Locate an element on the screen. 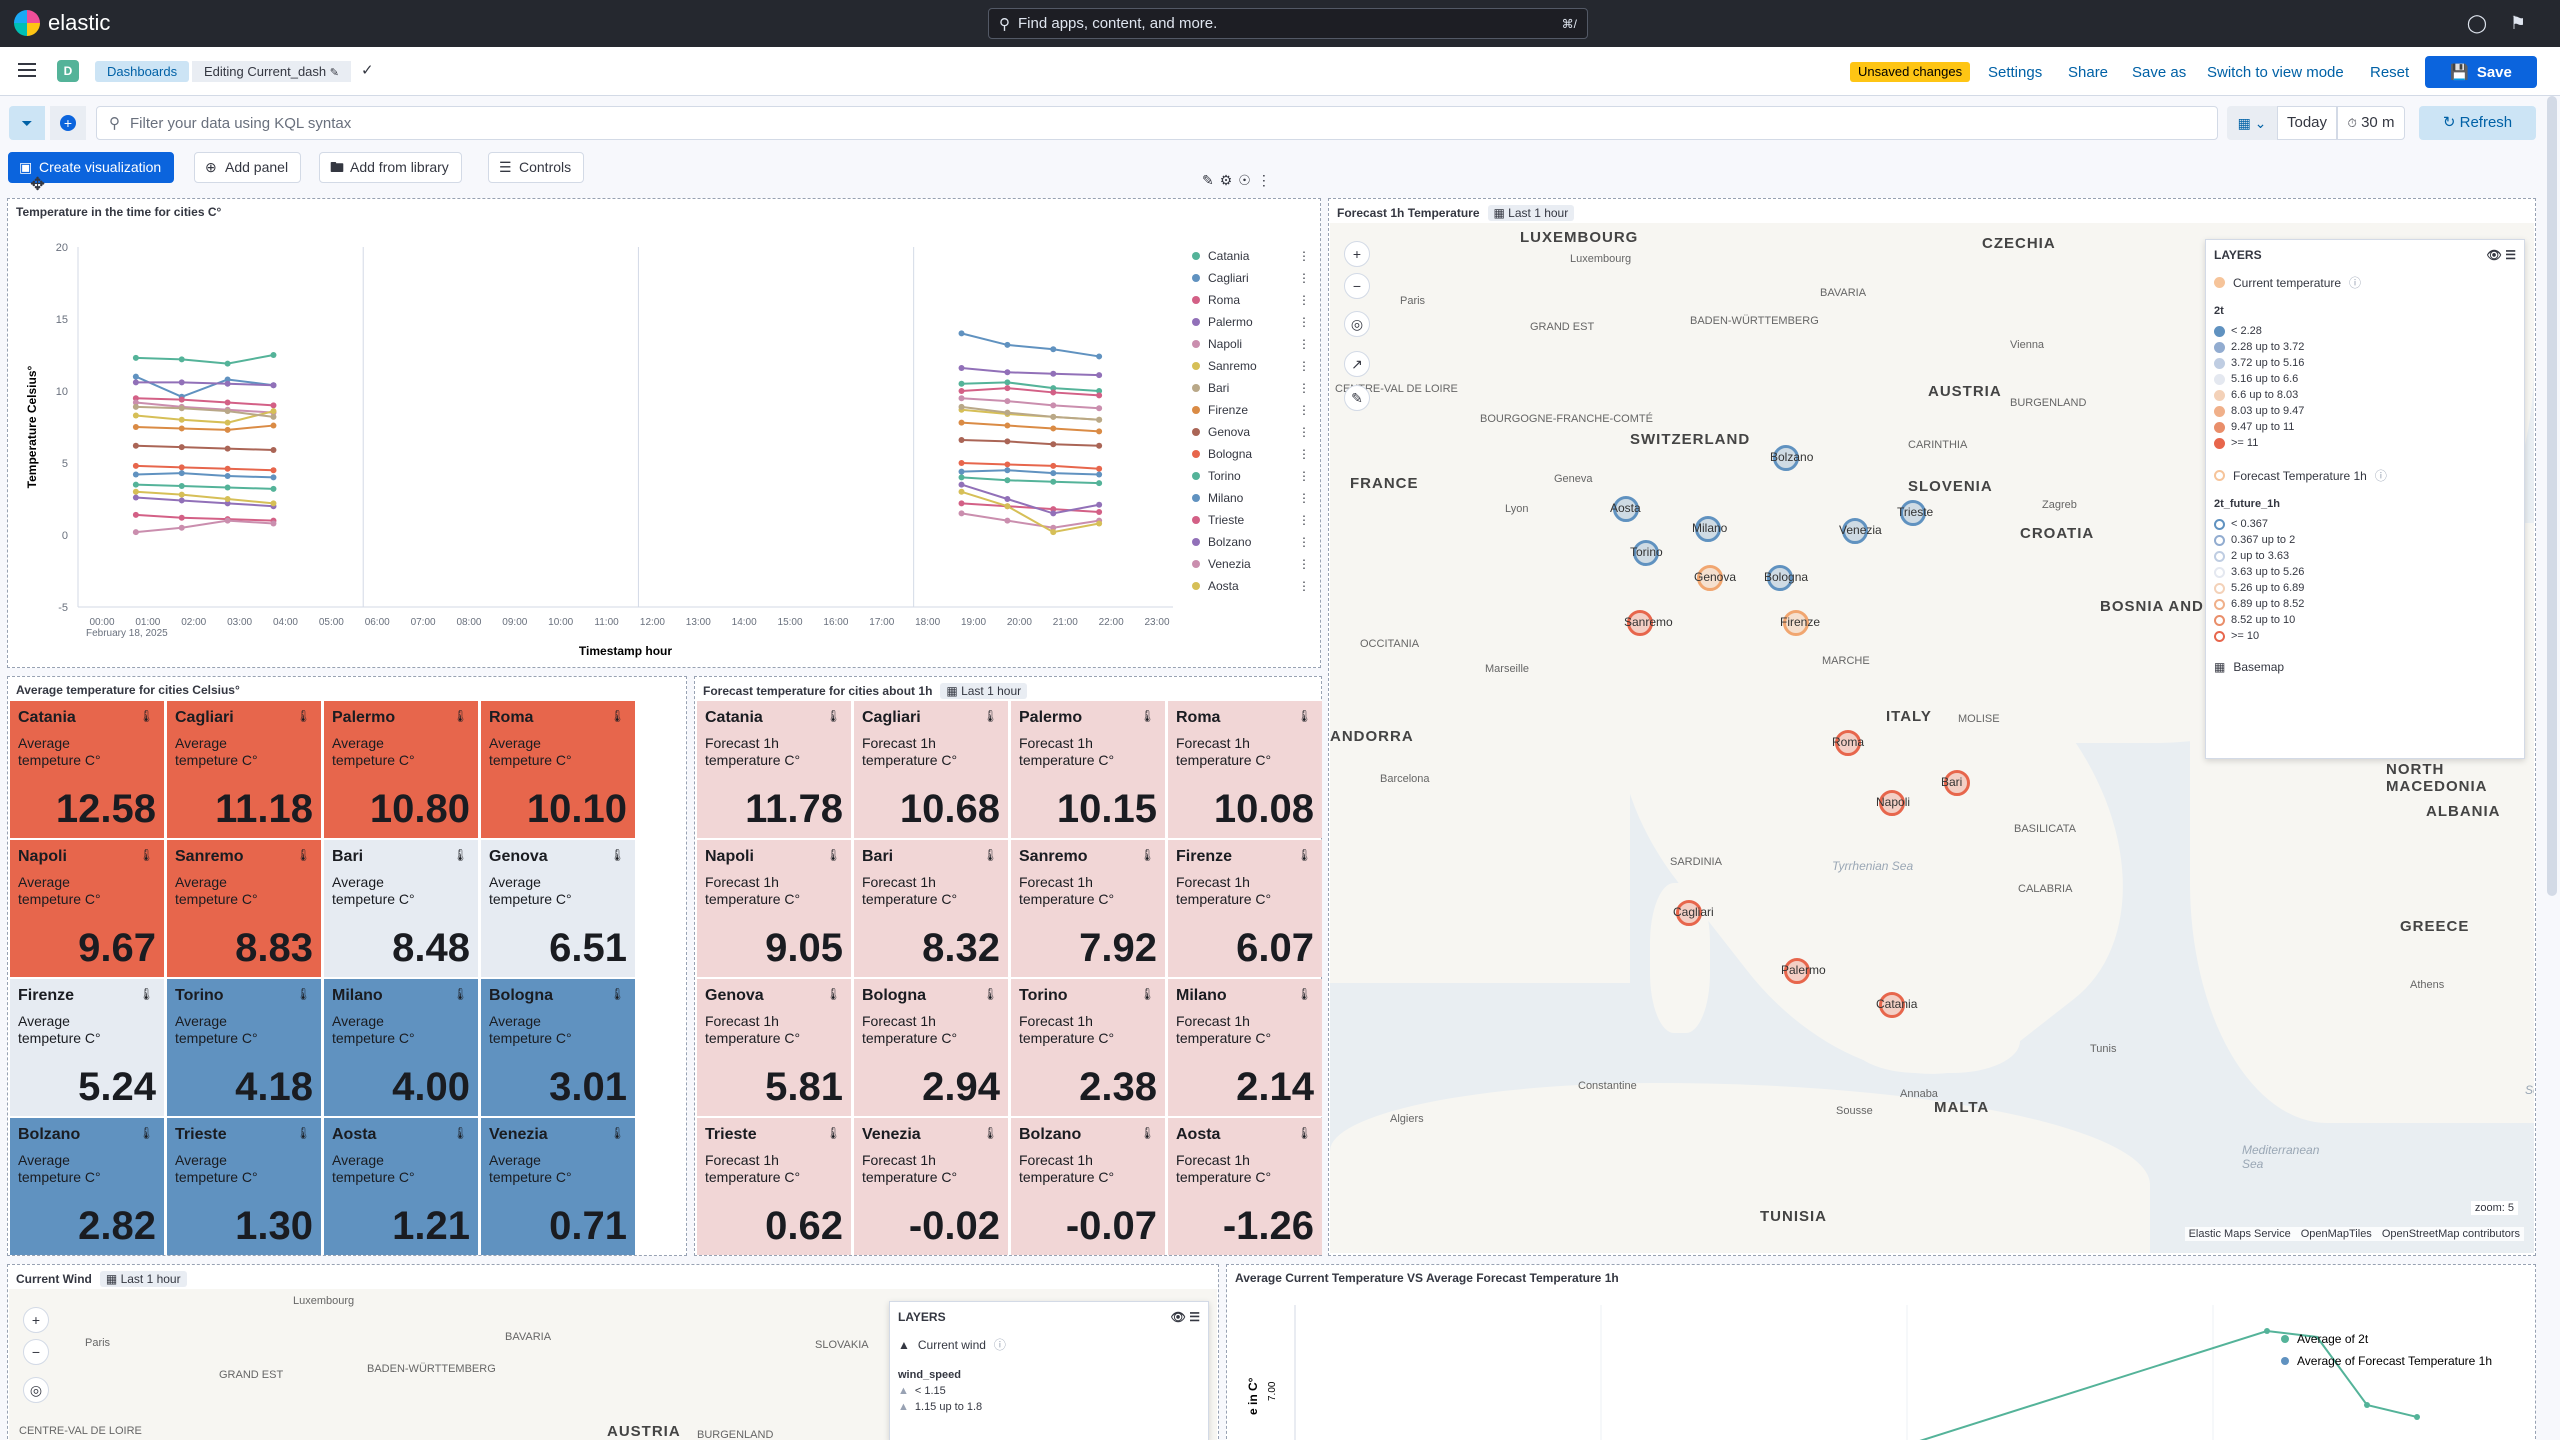 This screenshot has width=2560, height=1440. metric-card: Cagliari Average tempeture C° 11.18 🌡 is located at coordinates (244, 769).